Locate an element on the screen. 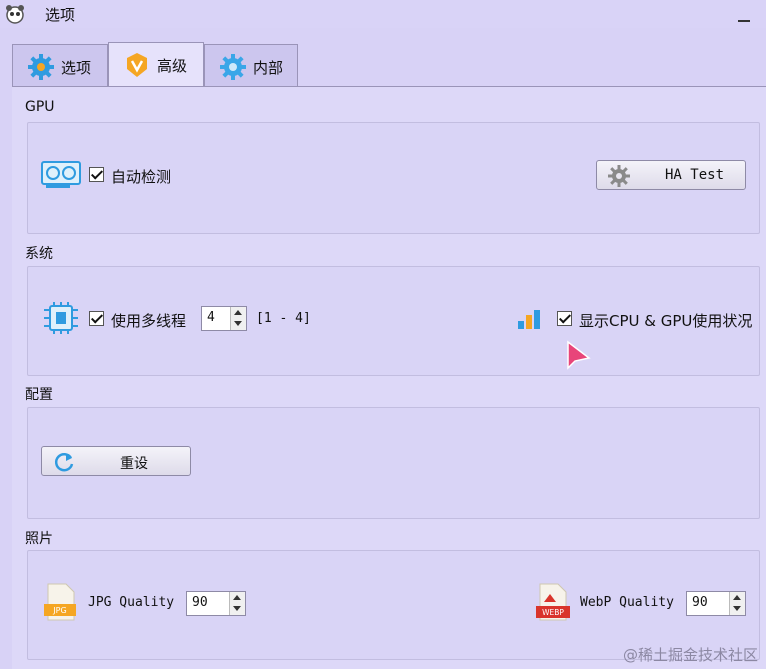 The height and width of the screenshot is (669, 766). tab-internal: 内部 is located at coordinates (251, 65).